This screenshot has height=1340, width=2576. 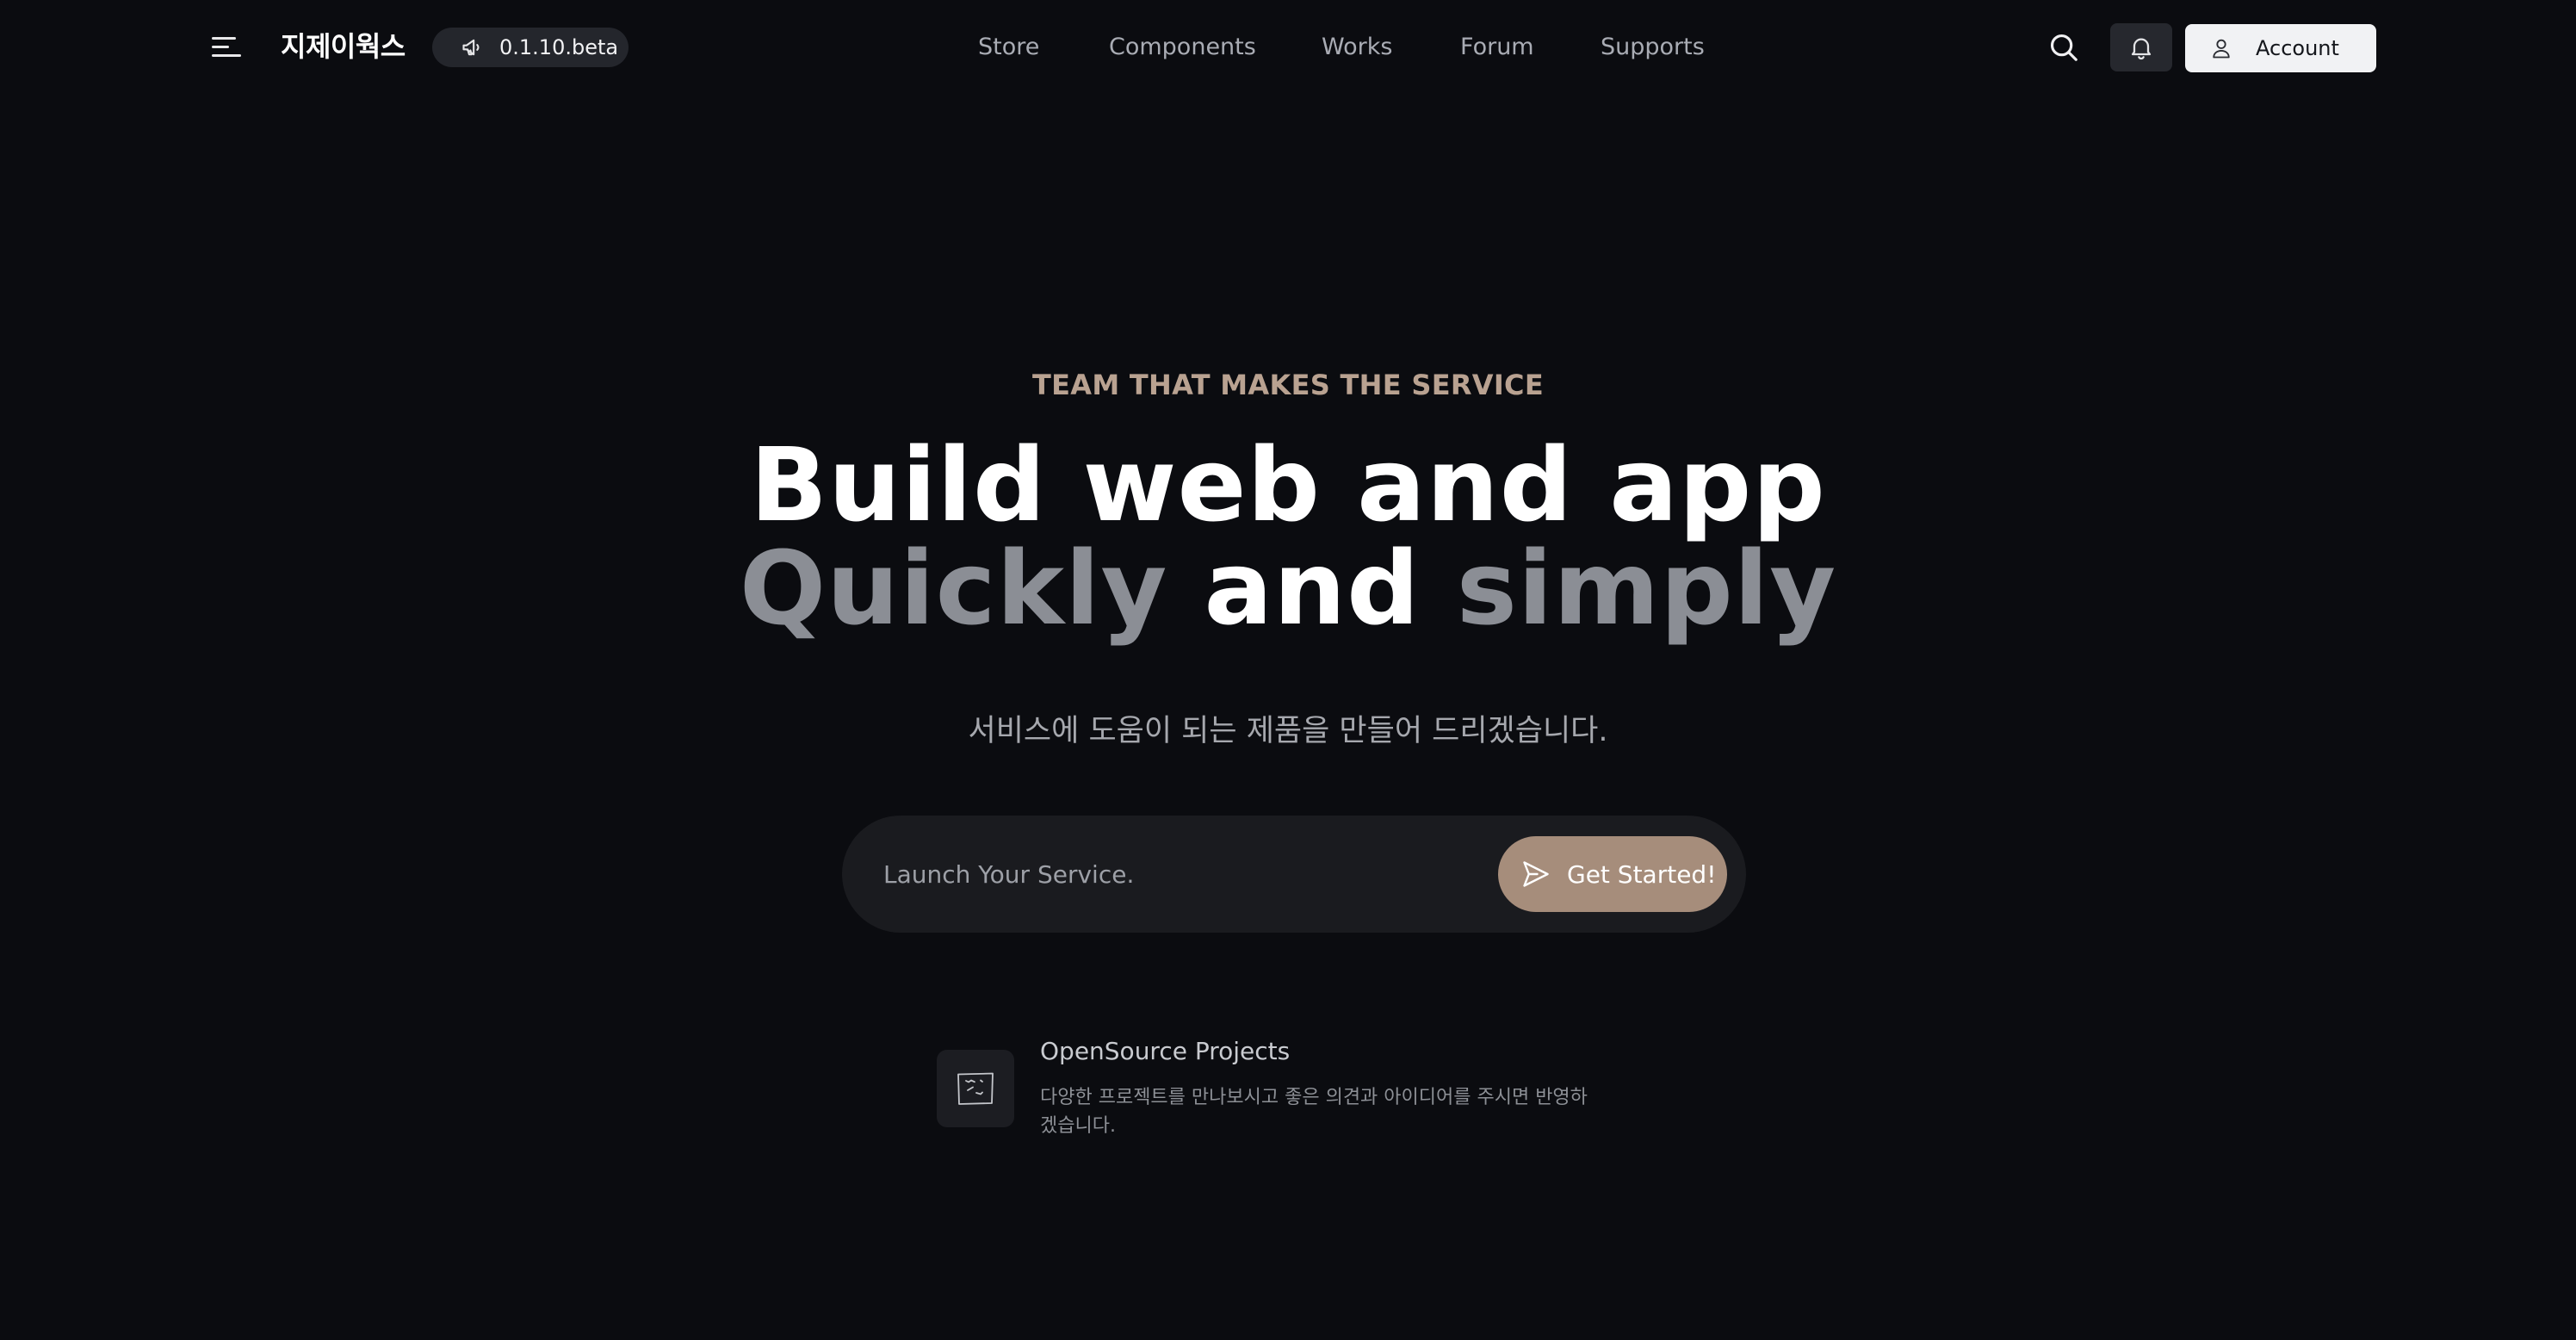 What do you see at coordinates (1182, 47) in the screenshot?
I see `nav-link-components: Components` at bounding box center [1182, 47].